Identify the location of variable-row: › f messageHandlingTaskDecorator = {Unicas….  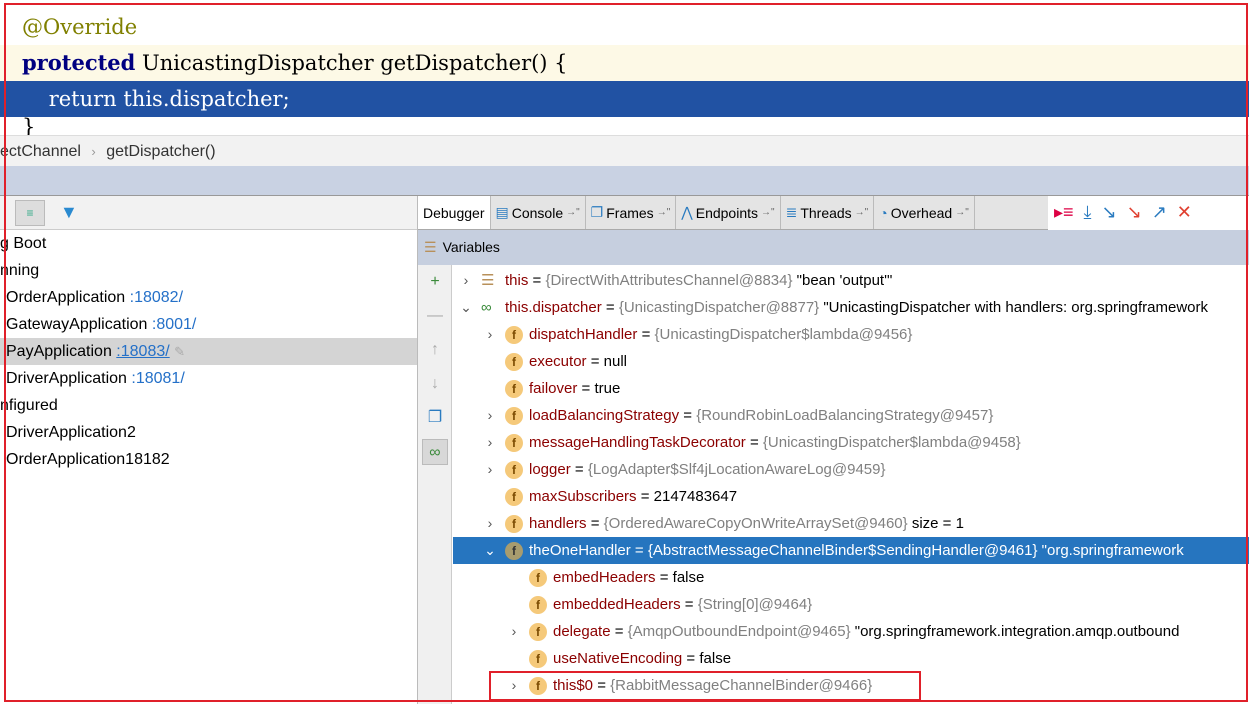
(851, 442).